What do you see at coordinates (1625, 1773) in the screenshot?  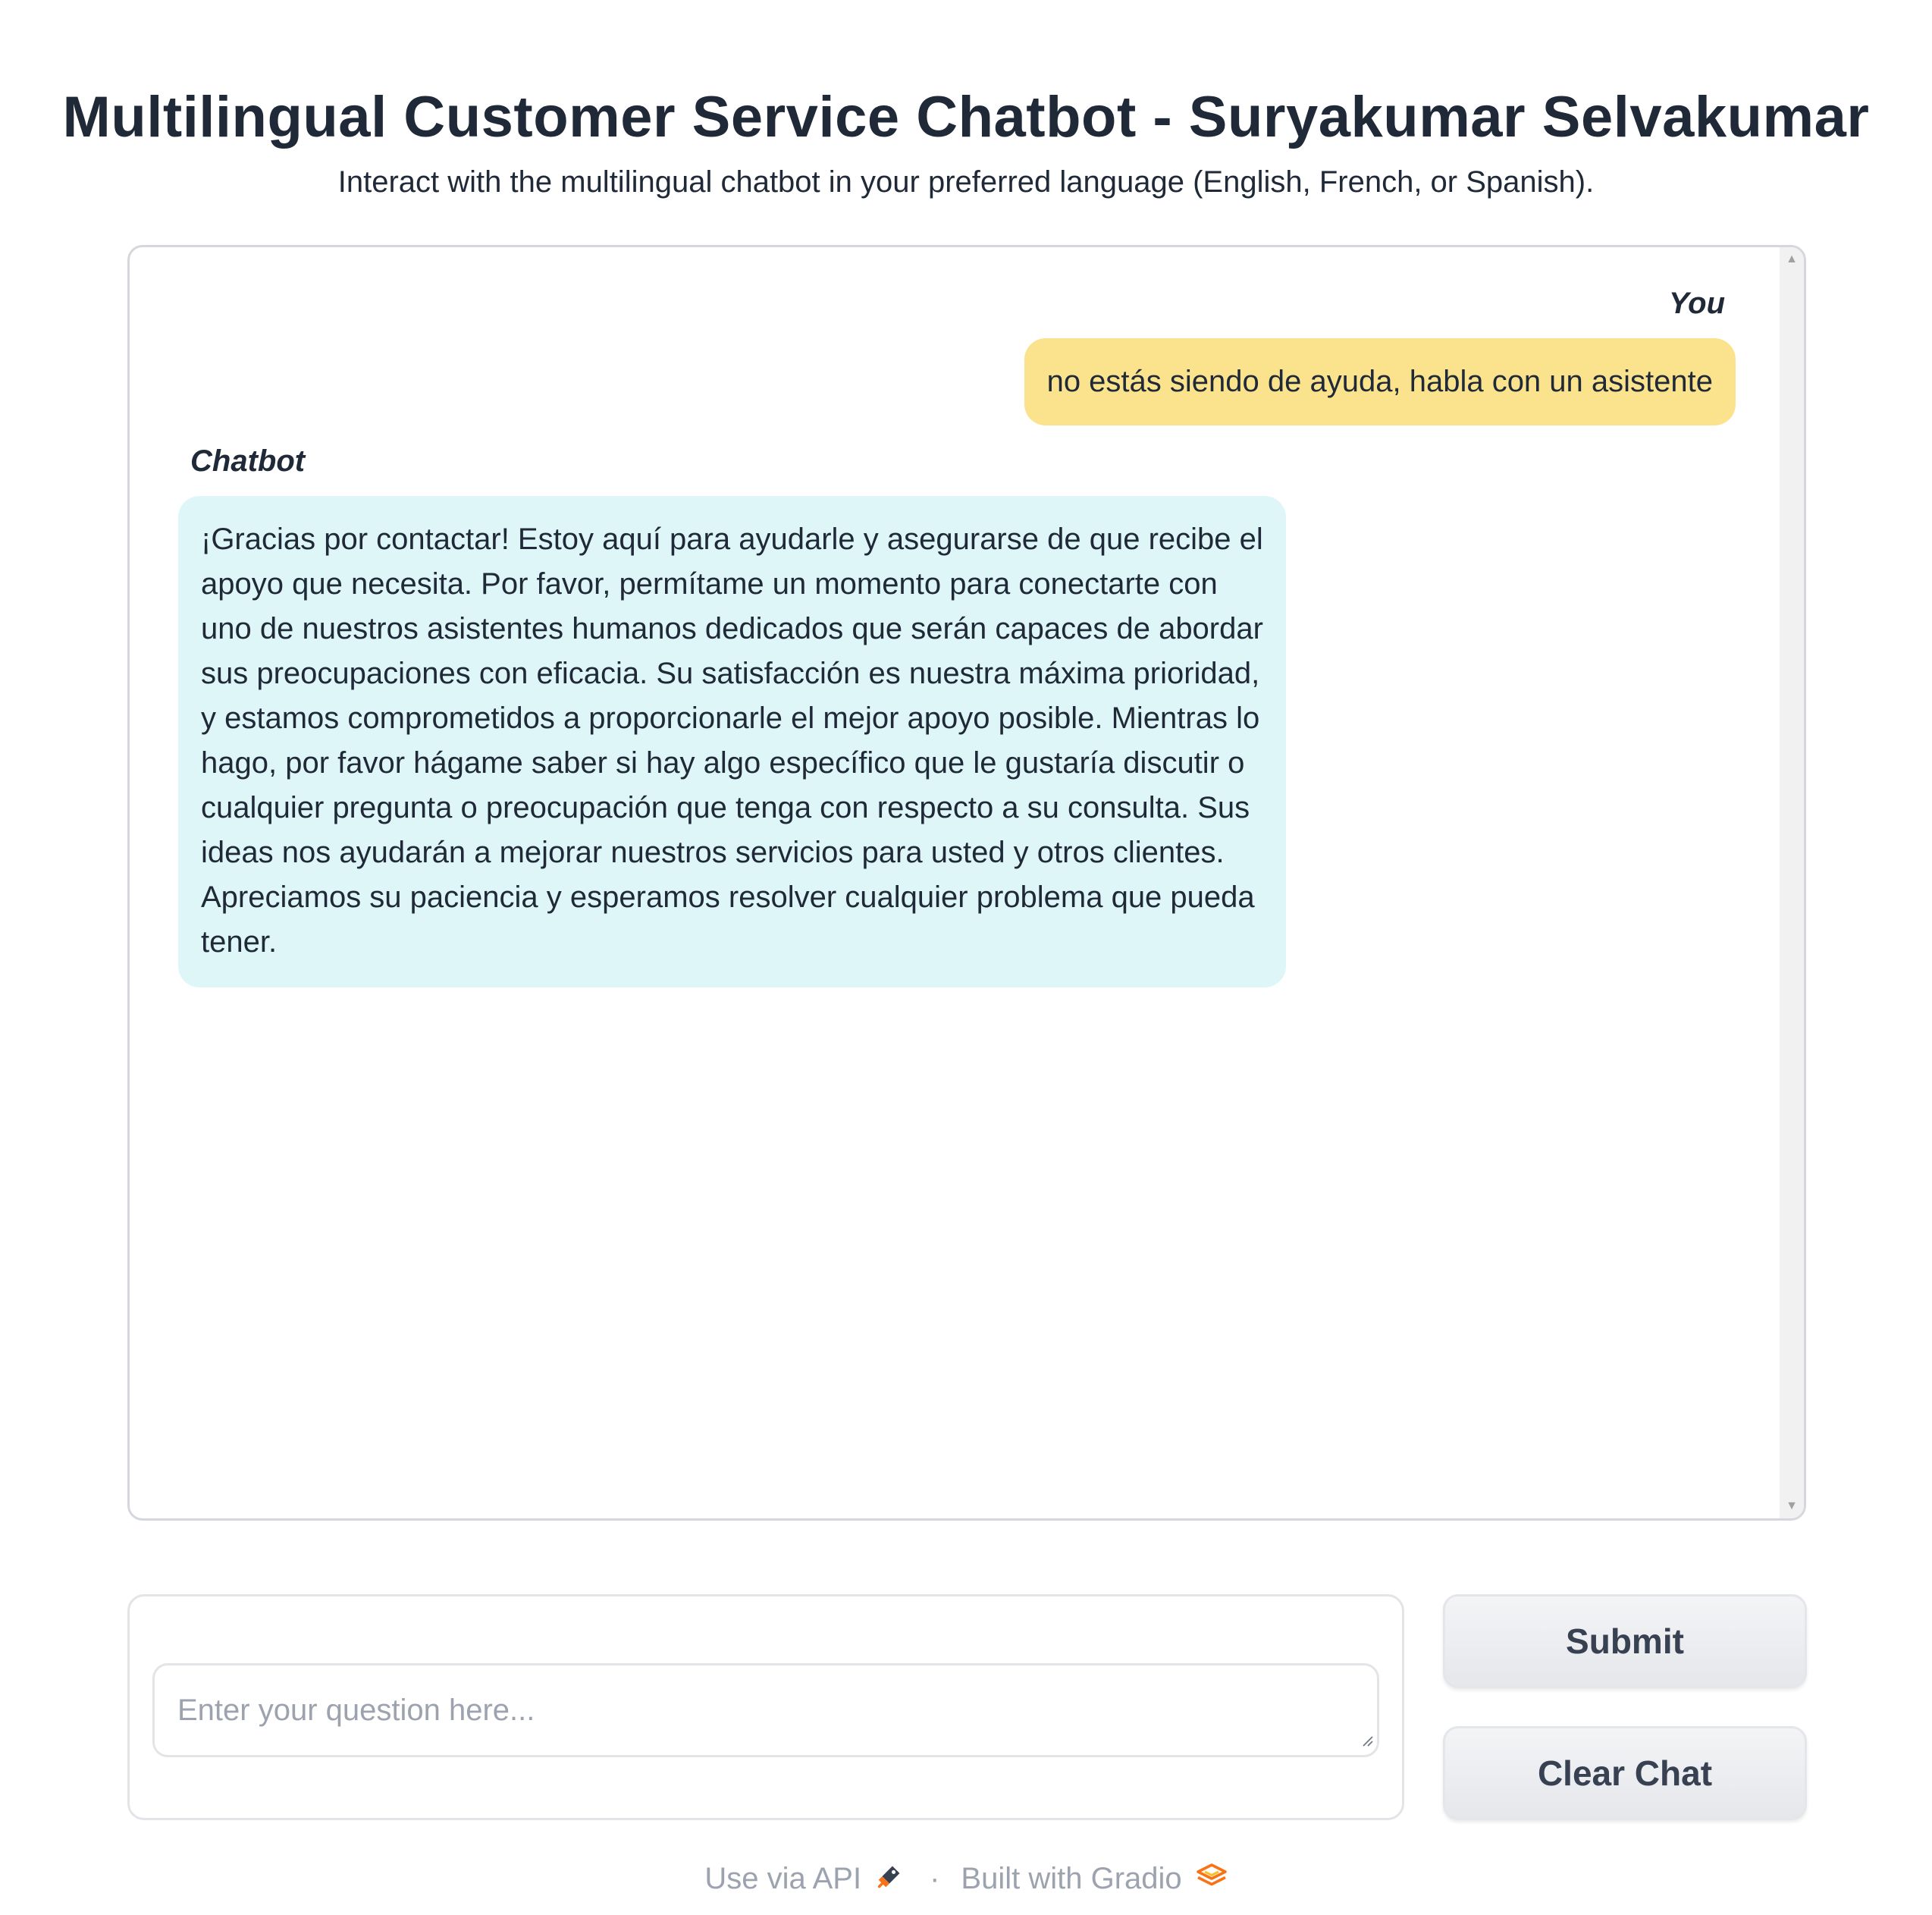 I see `clear-chat-button: Clear Chat` at bounding box center [1625, 1773].